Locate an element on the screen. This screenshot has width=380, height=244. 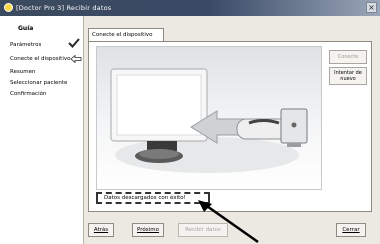
status-message: Datos descargados con éxito! is located at coordinates (153, 198).